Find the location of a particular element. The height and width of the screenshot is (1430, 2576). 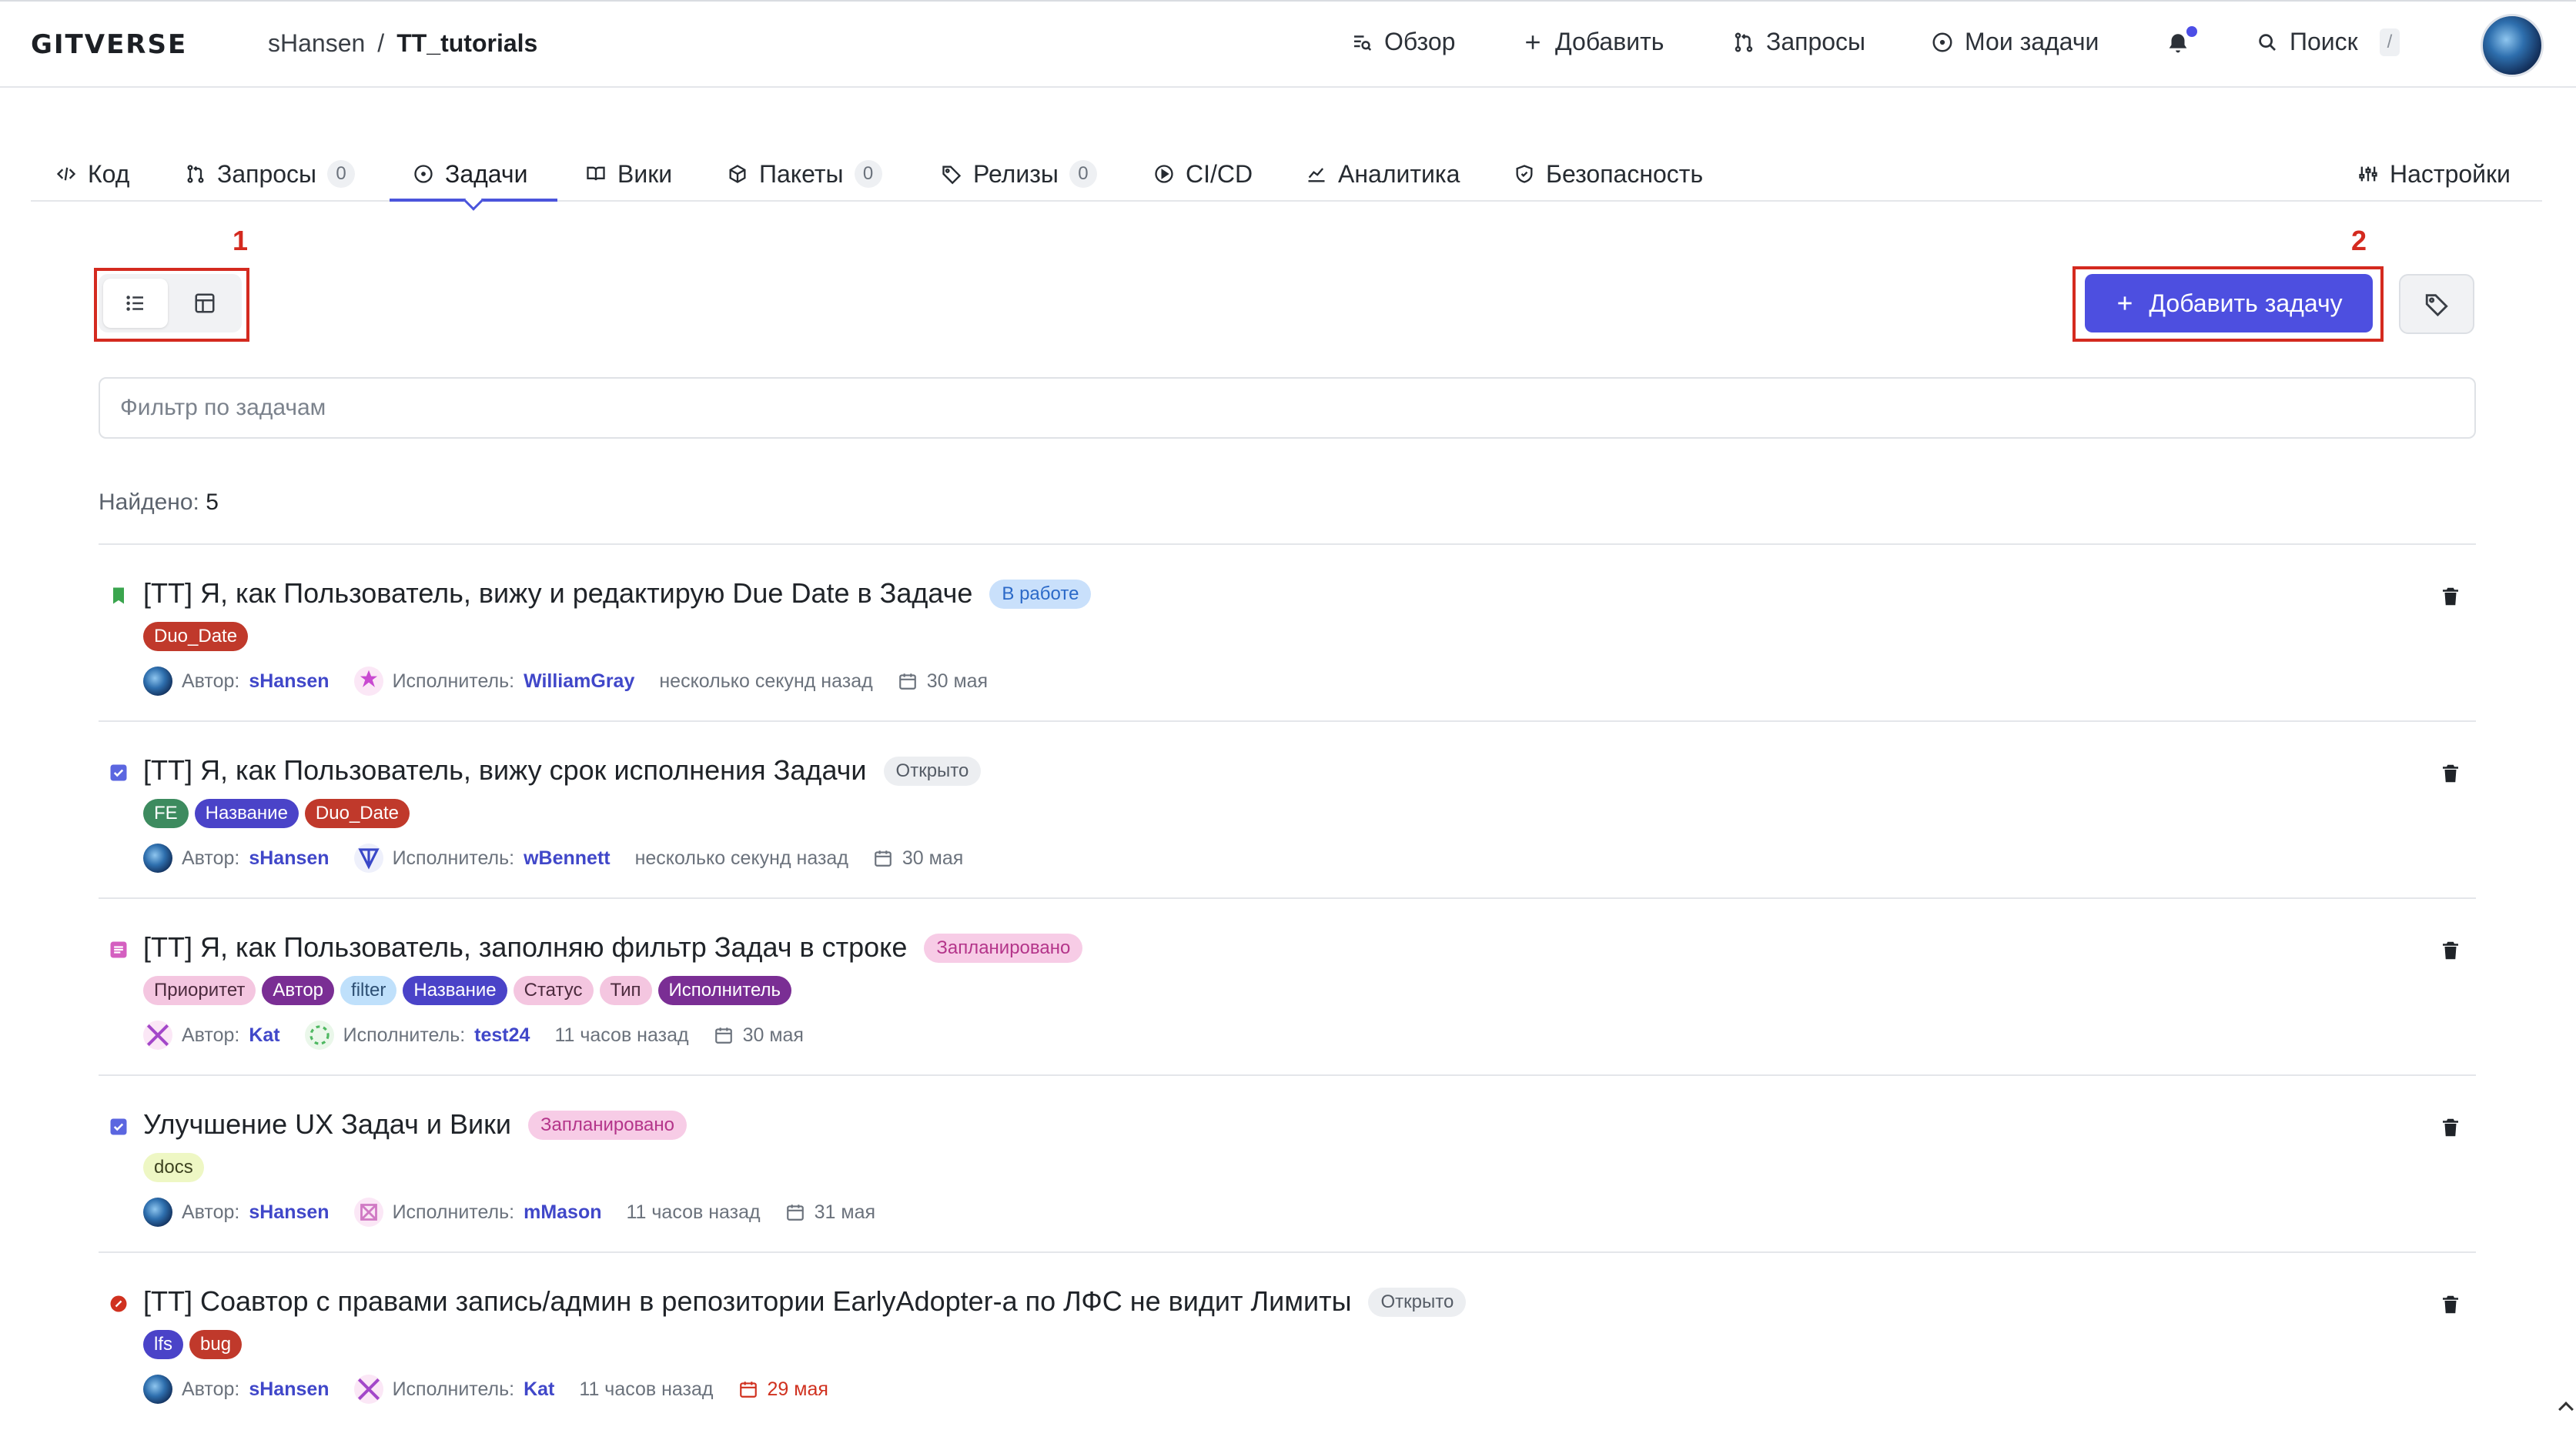

gitverse-logo: GITVERSE is located at coordinates (109, 44).